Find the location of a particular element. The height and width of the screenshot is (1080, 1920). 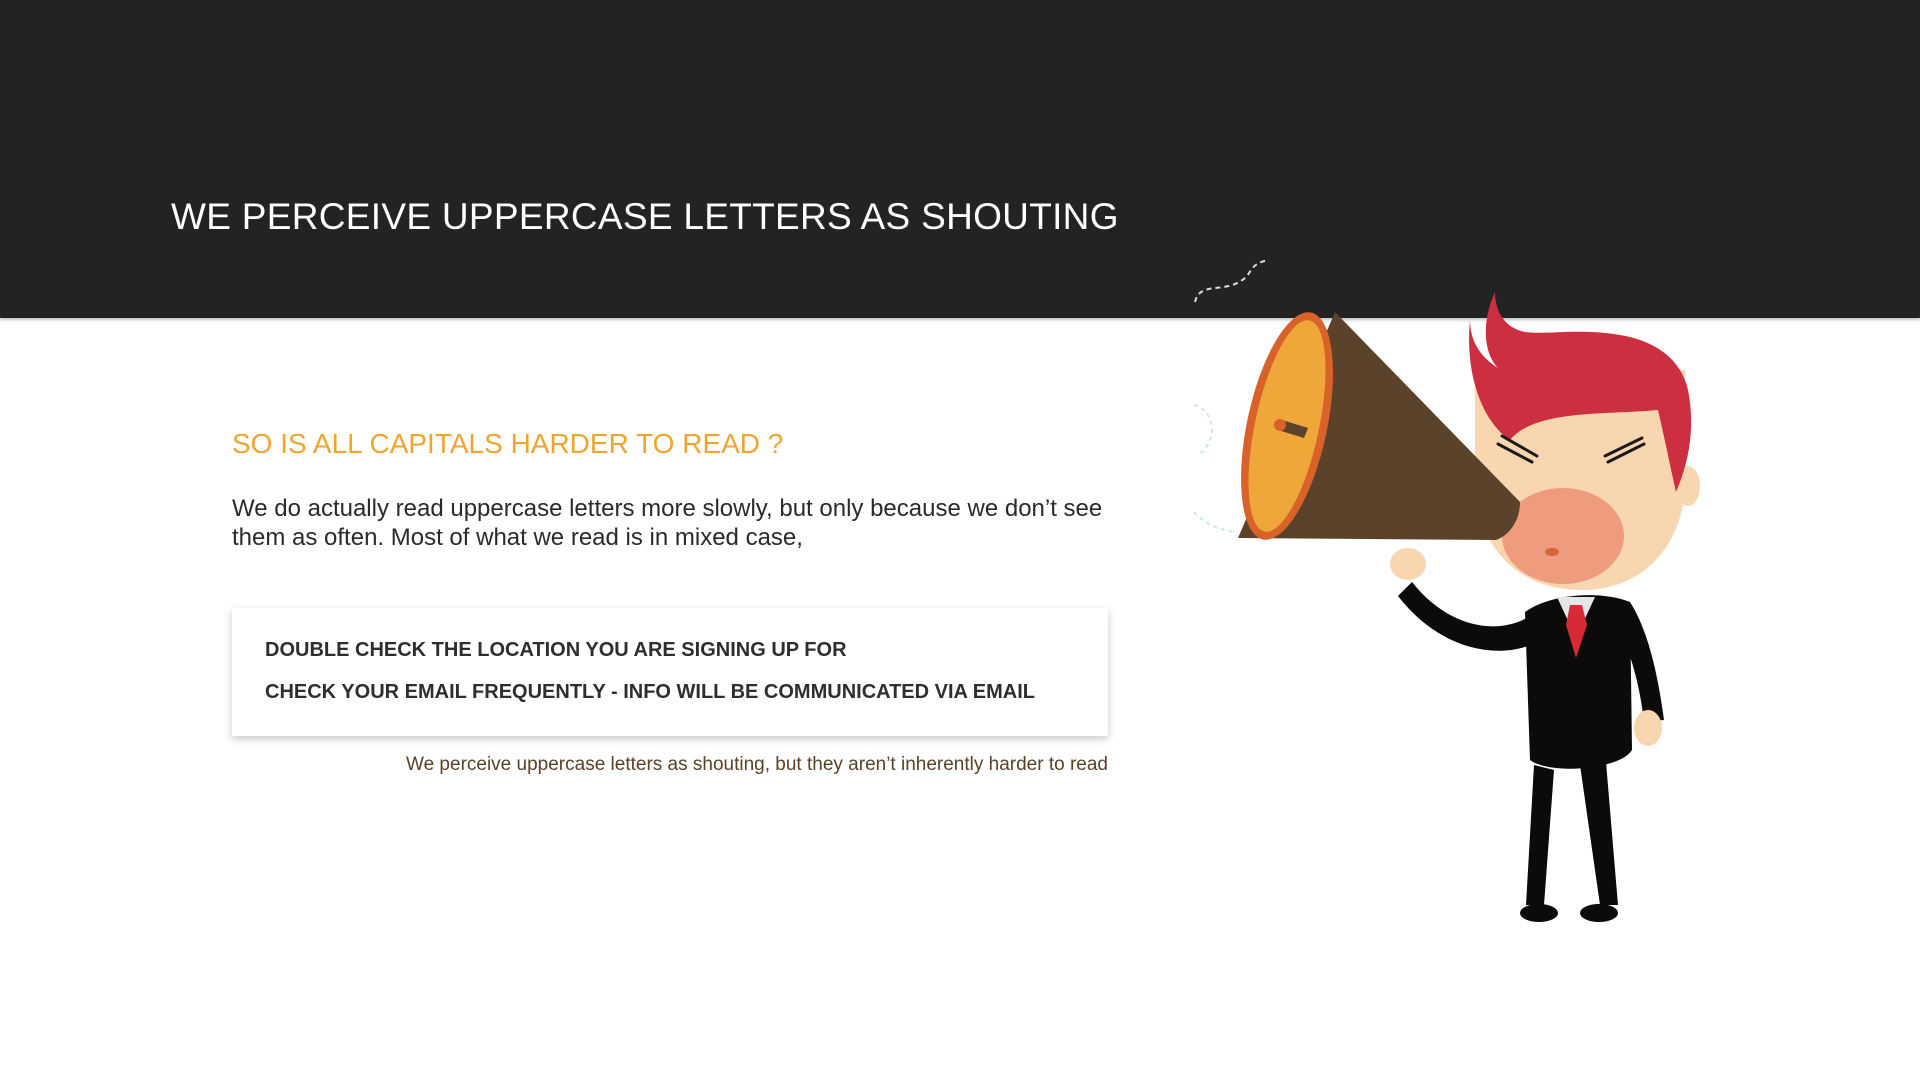

mouth is located at coordinates (1563, 536).